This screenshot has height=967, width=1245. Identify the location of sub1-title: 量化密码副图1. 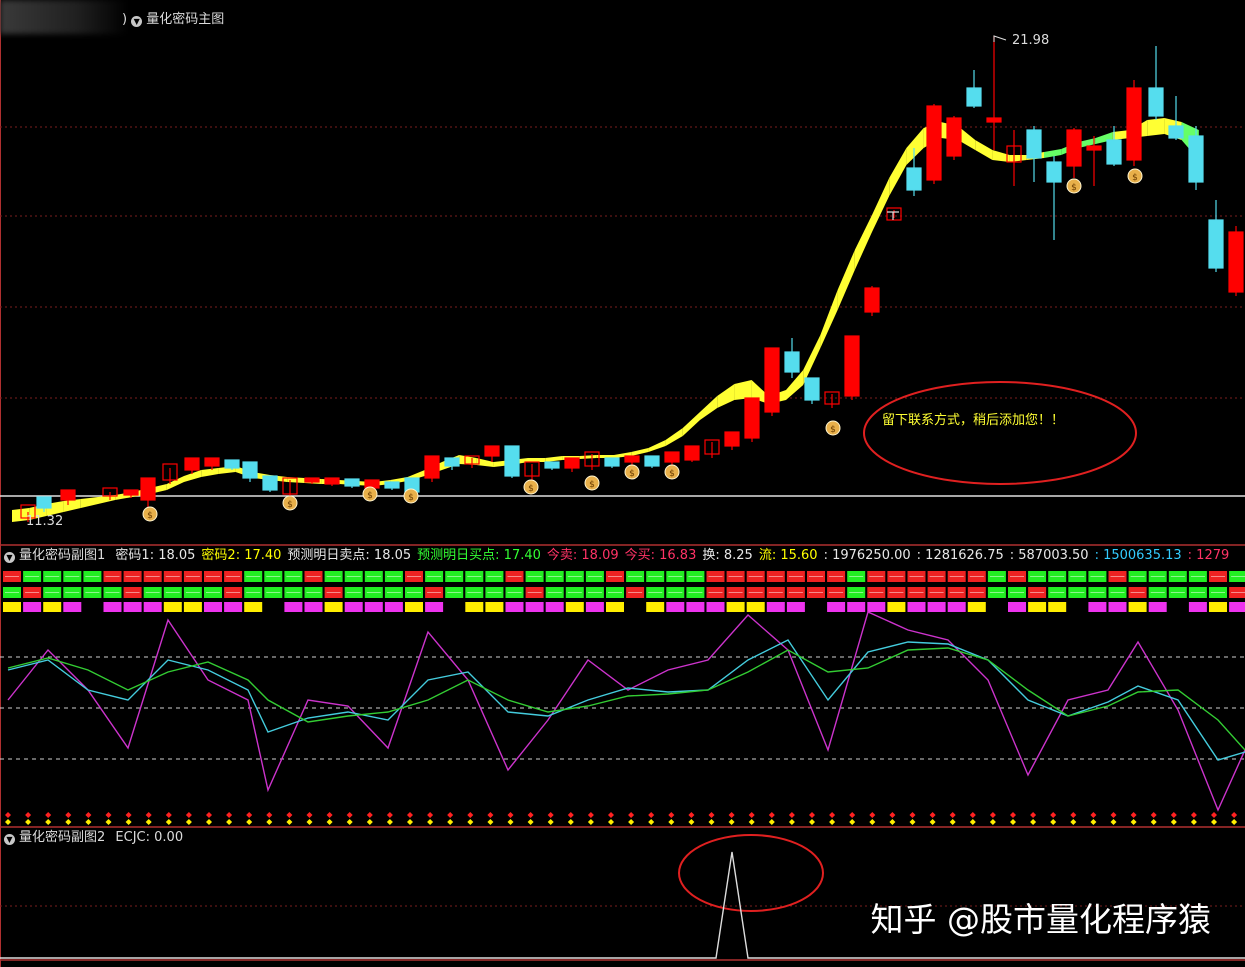
(62, 555).